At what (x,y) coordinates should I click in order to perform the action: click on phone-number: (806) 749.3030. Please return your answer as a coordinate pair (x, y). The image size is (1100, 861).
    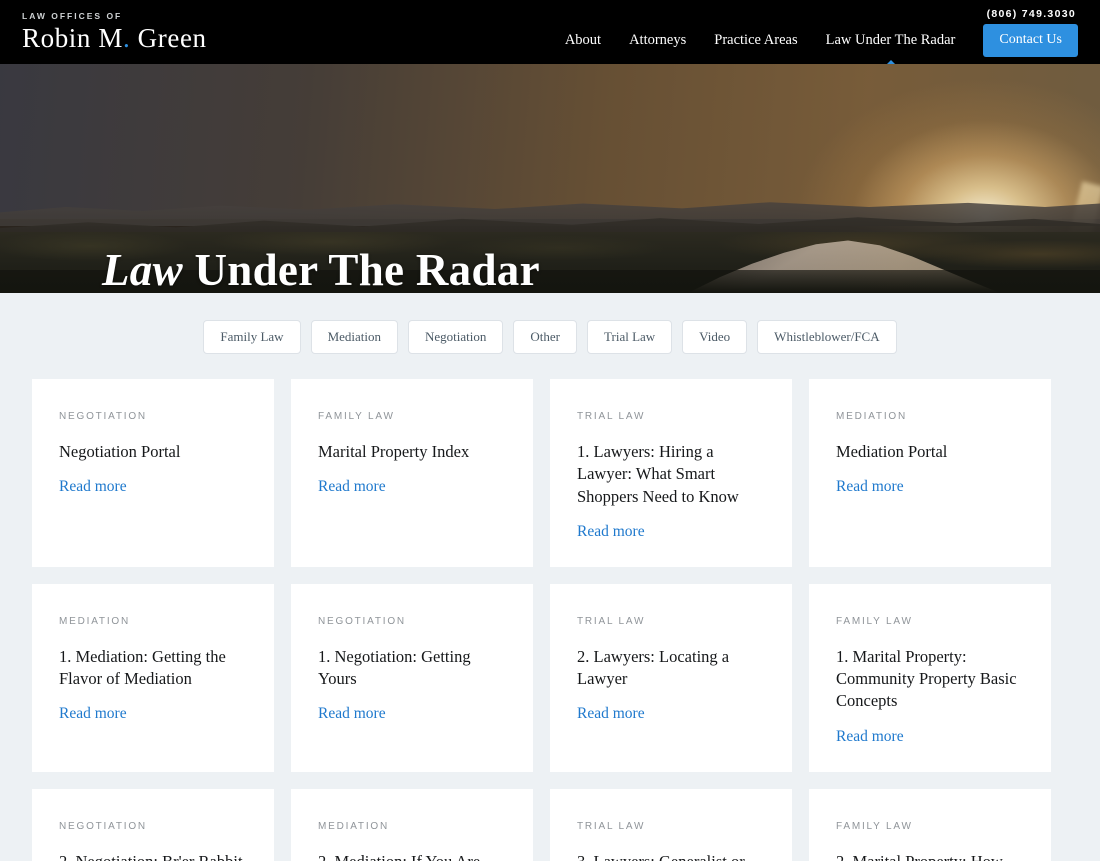
    Looking at the image, I should click on (1031, 14).